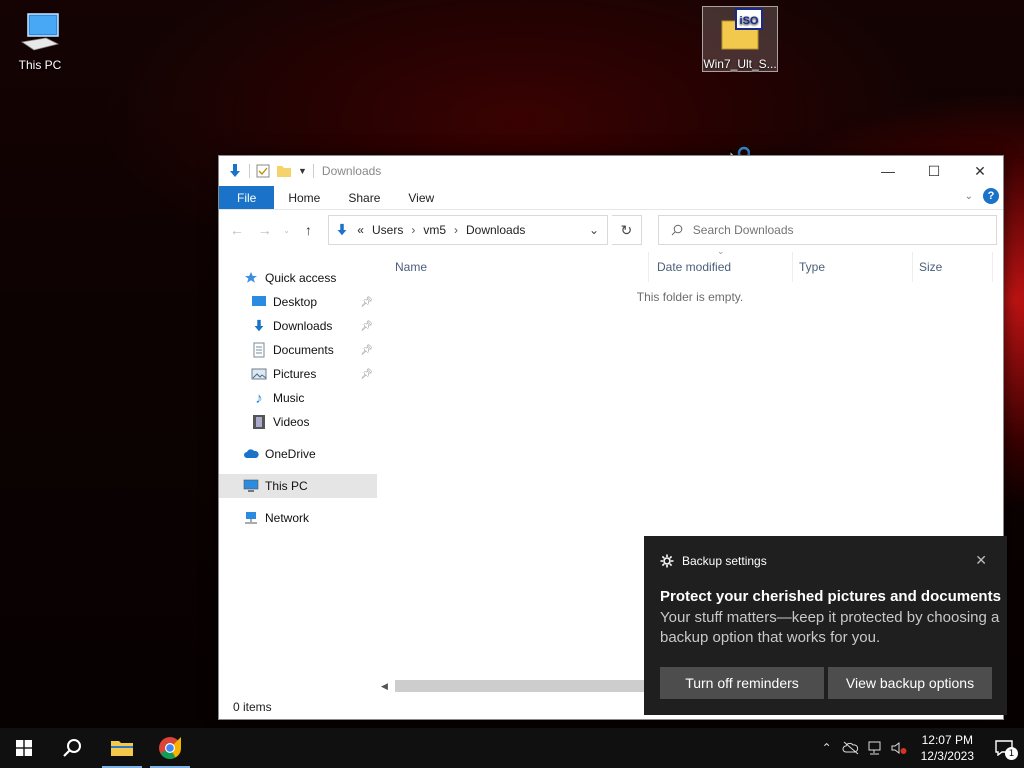 The image size is (1024, 768). What do you see at coordinates (1011, 753) in the screenshot?
I see `notification-count-badge: 1` at bounding box center [1011, 753].